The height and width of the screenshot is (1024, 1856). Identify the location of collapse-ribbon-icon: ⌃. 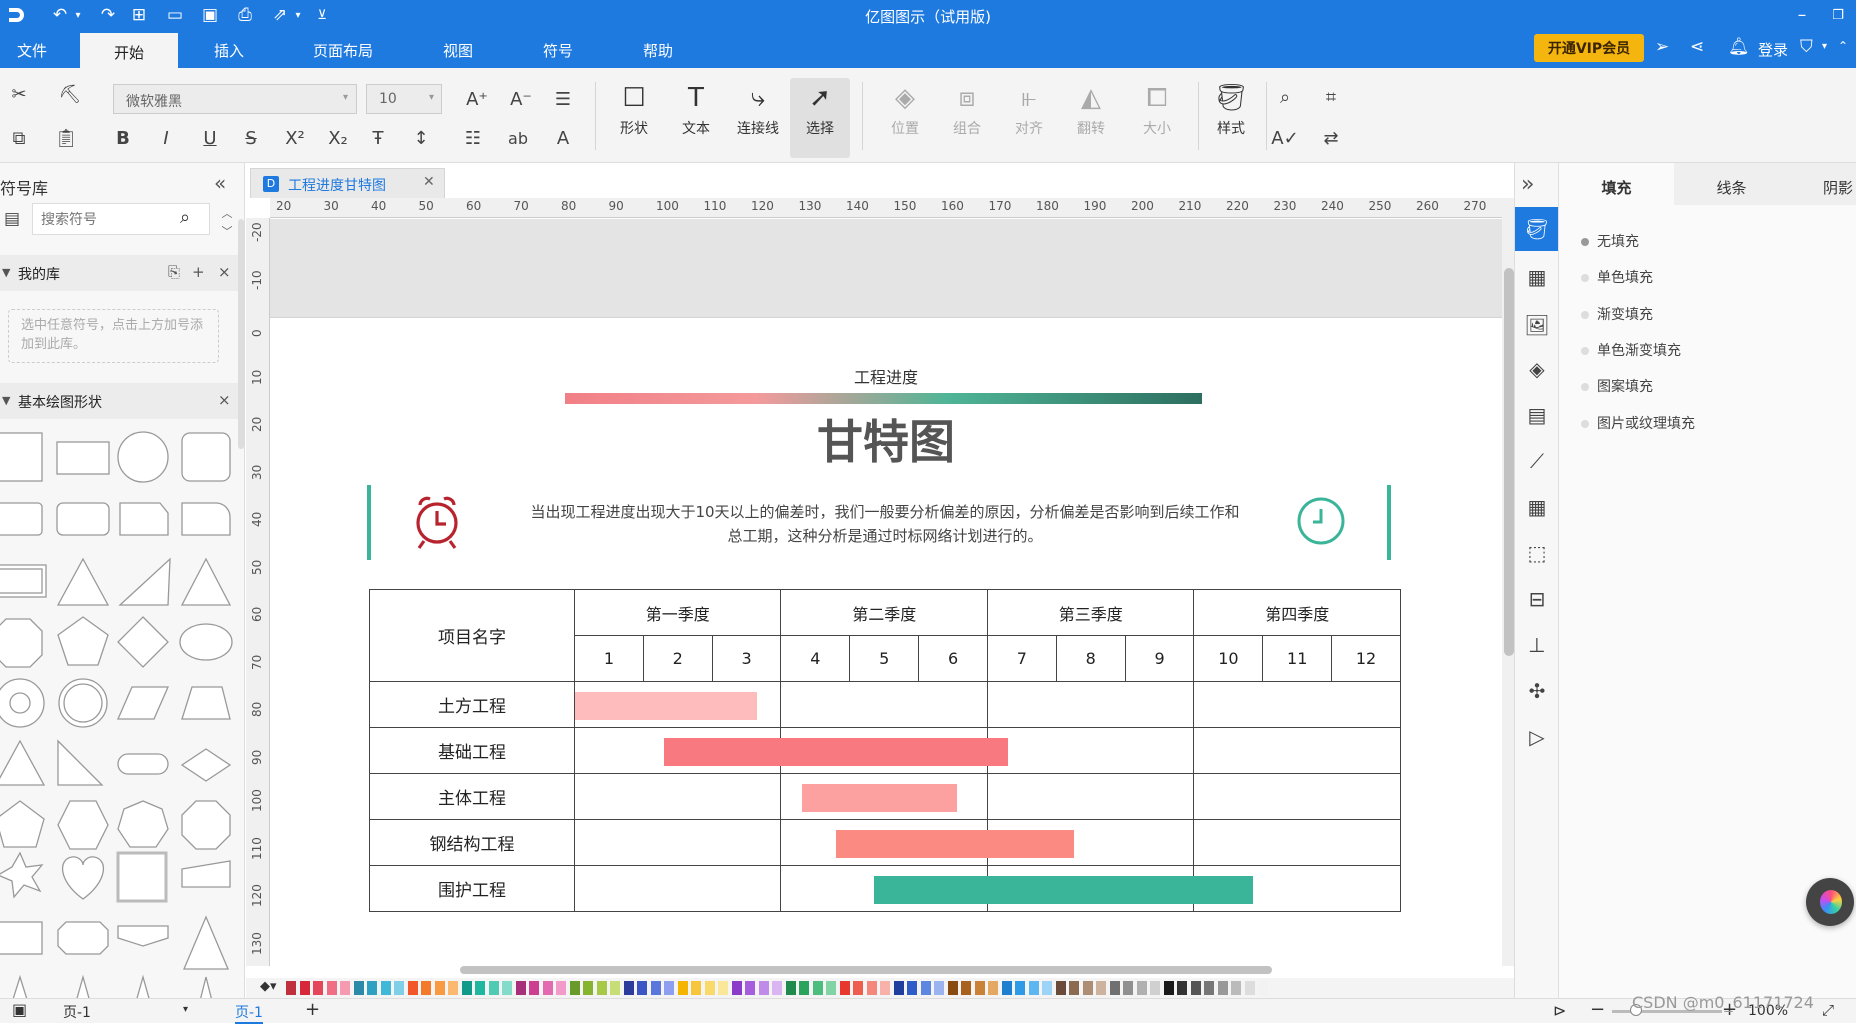
(1843, 46).